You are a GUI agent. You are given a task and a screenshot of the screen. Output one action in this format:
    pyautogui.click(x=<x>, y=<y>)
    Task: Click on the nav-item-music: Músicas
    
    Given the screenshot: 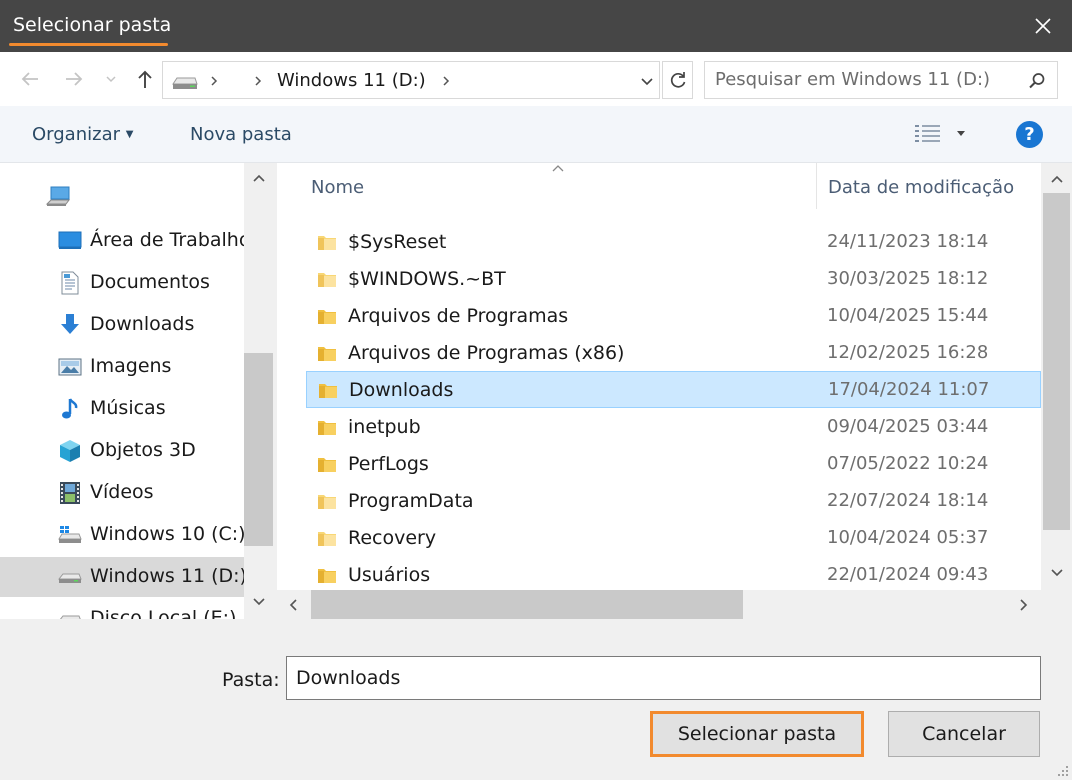 What is the action you would take?
    pyautogui.click(x=122, y=409)
    